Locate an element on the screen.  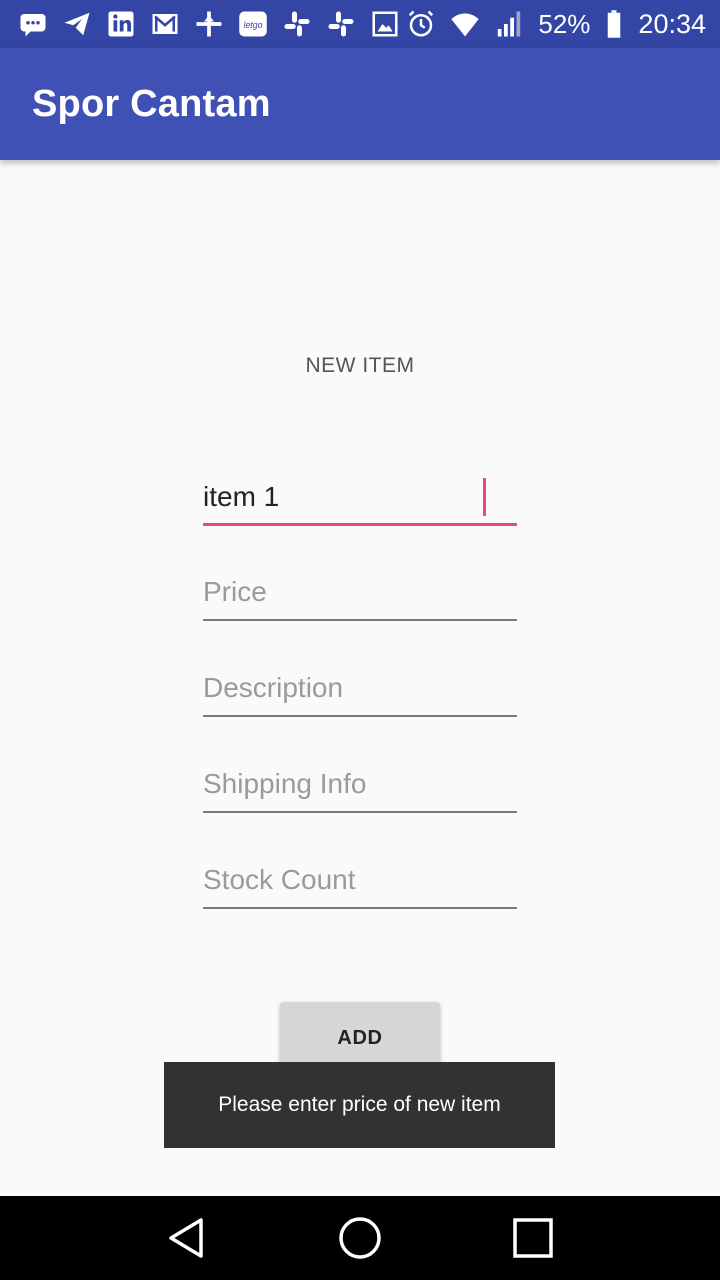
chat-bubble-icon is located at coordinates (33, 24).